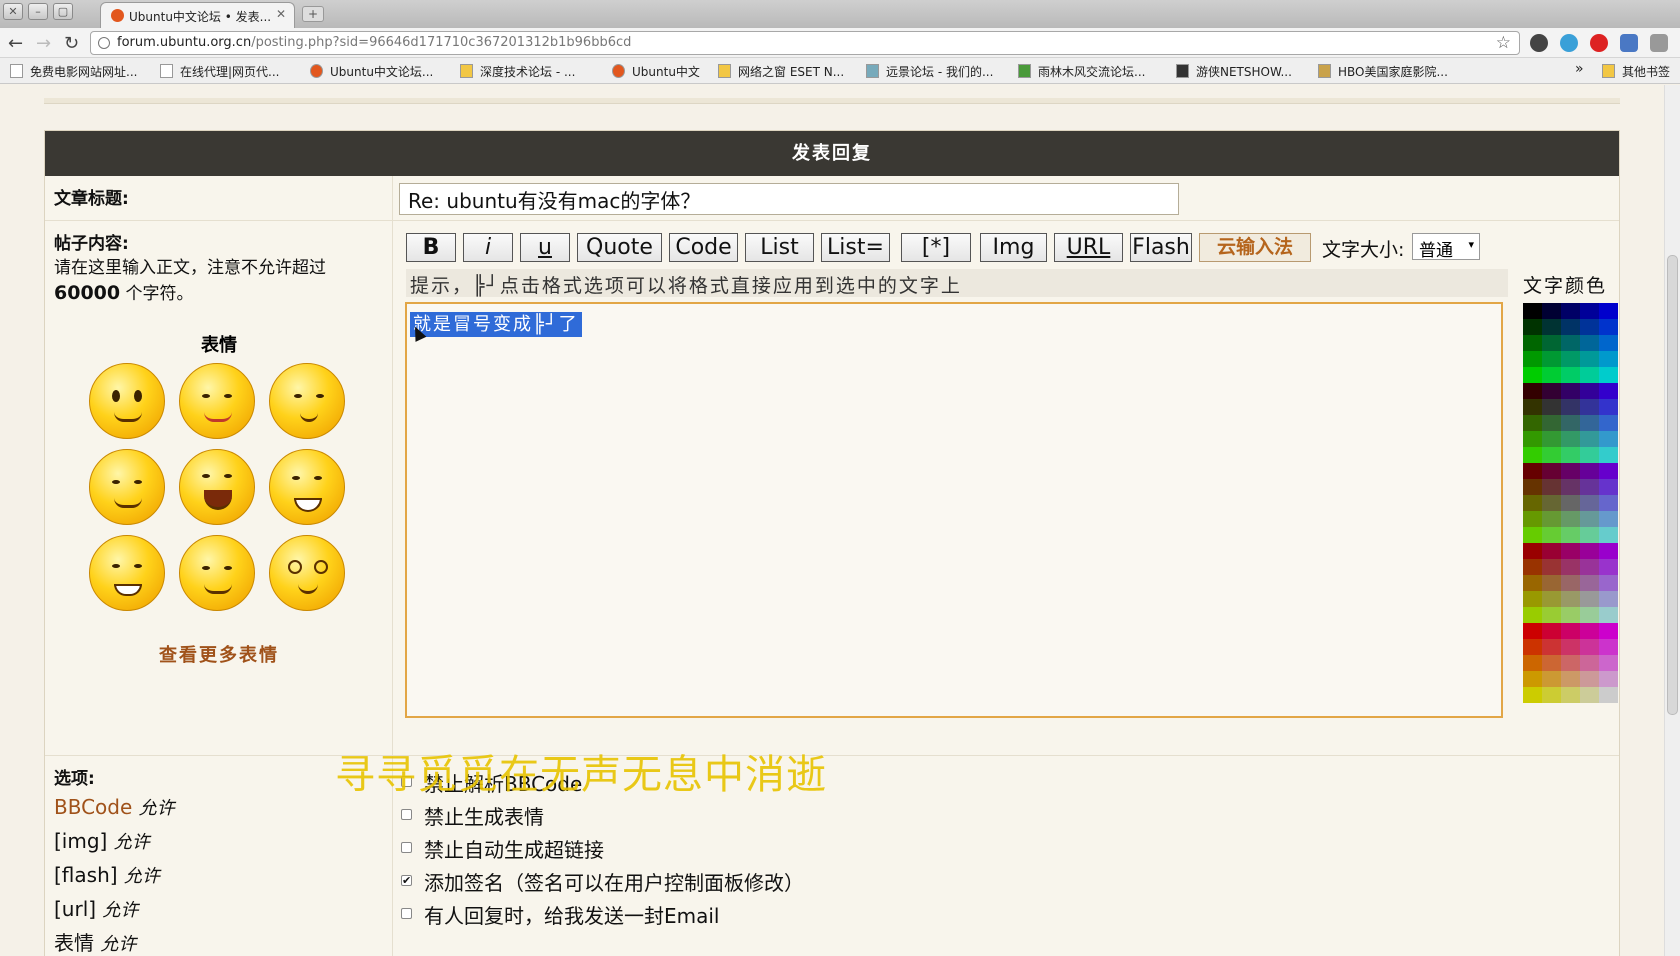 This screenshot has height=956, width=1680. What do you see at coordinates (127, 401) in the screenshot?
I see `smile-emoticon-icon` at bounding box center [127, 401].